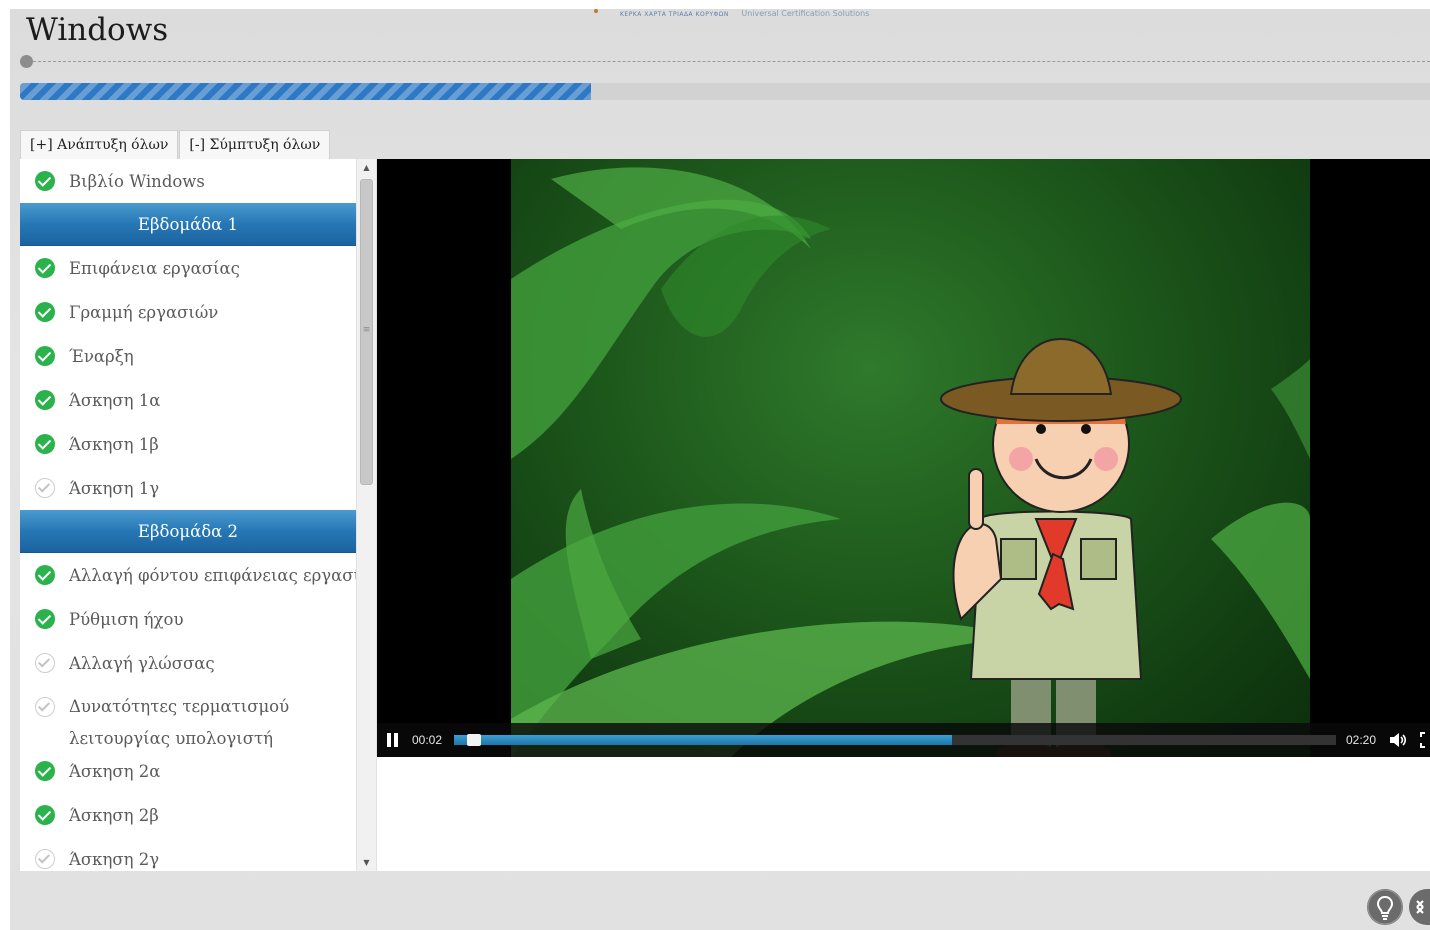 Image resolution: width=1430 pixels, height=930 pixels. Describe the element at coordinates (1425, 740) in the screenshot. I see `fullscreen-icon` at that location.